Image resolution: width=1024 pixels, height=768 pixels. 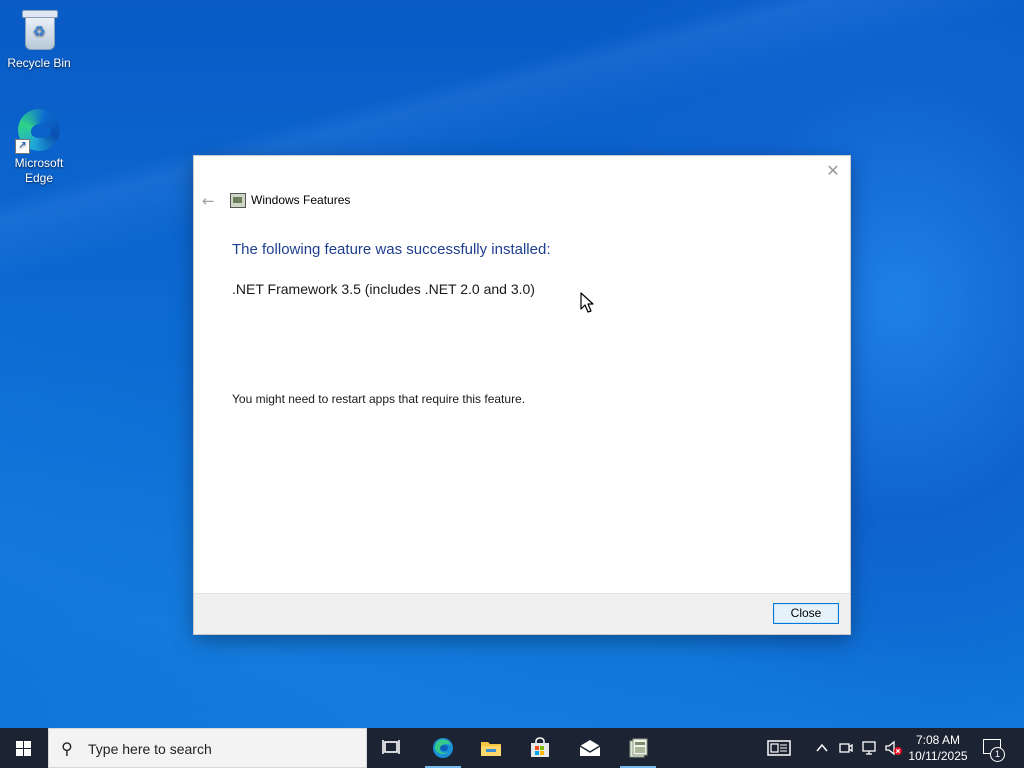 What do you see at coordinates (938, 748) in the screenshot?
I see `taskbar-clock: 7:08 AM 10/11/2025` at bounding box center [938, 748].